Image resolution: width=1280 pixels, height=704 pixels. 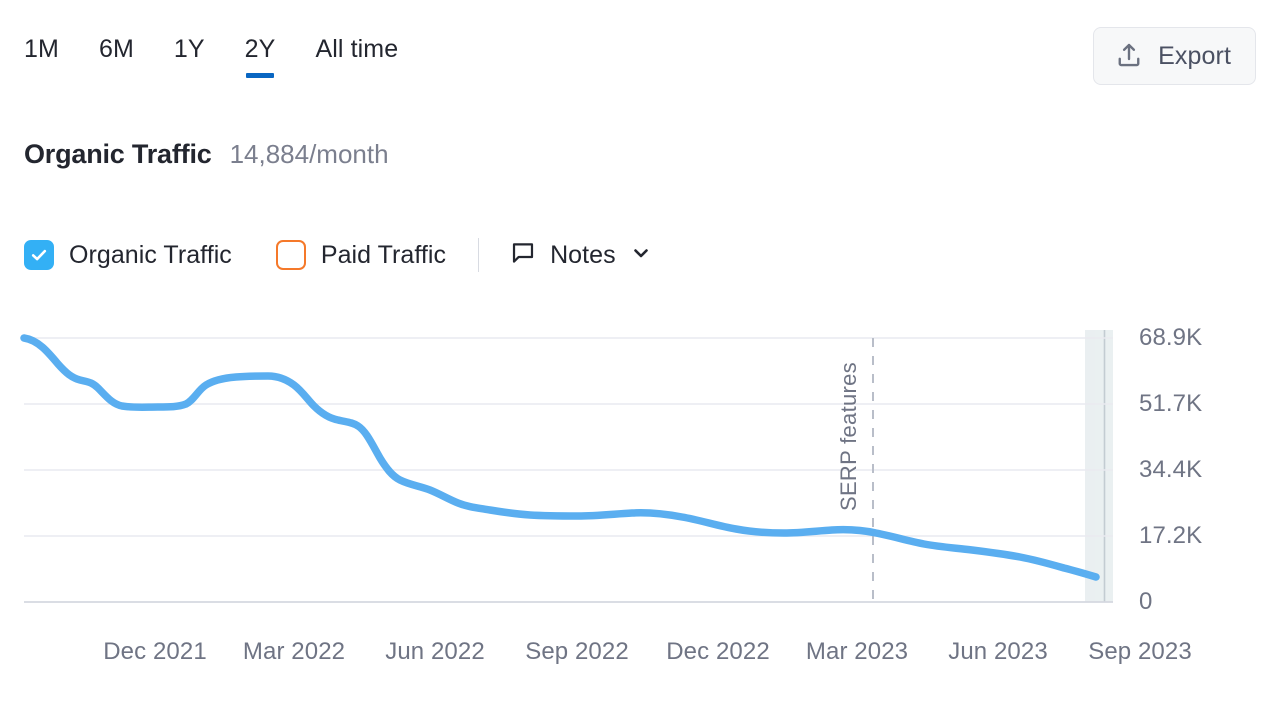 I want to click on range-tab-all-time: All time, so click(x=356, y=56).